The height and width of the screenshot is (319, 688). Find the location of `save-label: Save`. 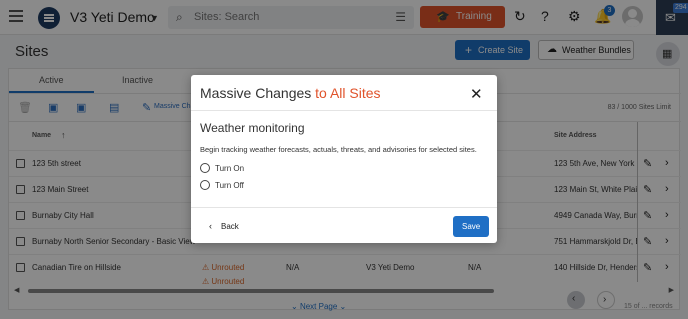

save-label: Save is located at coordinates (471, 226).